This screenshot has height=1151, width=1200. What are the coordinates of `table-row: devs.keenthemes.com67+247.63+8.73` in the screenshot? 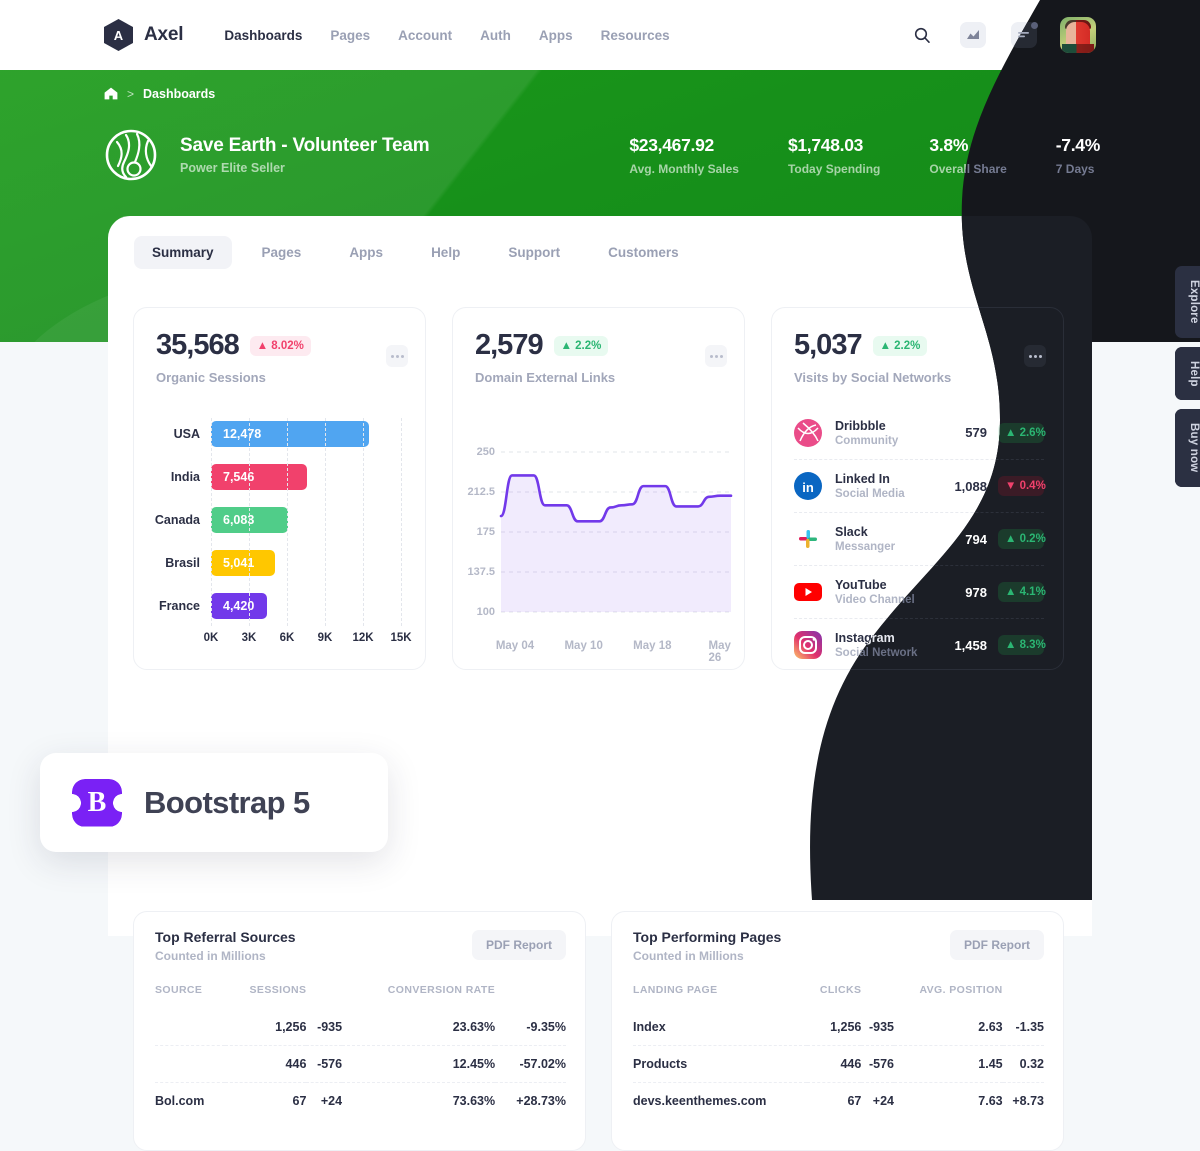 It's located at (838, 1100).